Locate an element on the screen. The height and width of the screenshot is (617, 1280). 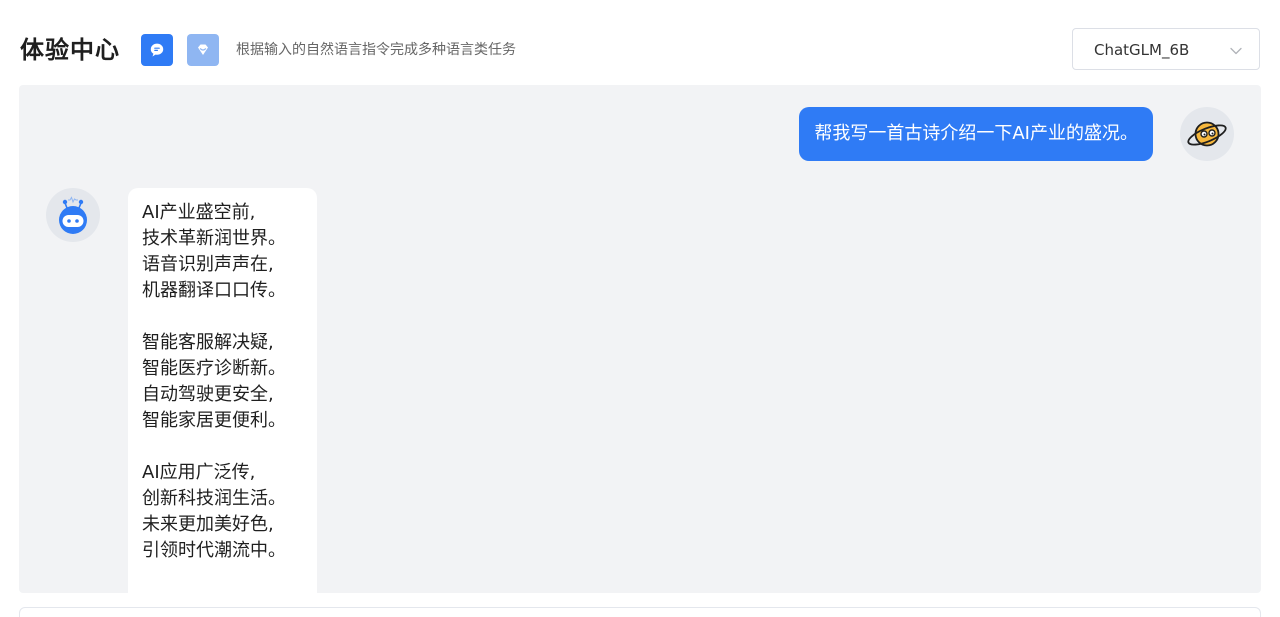
model-select-value: ChatGLM_6B is located at coordinates (1142, 50).